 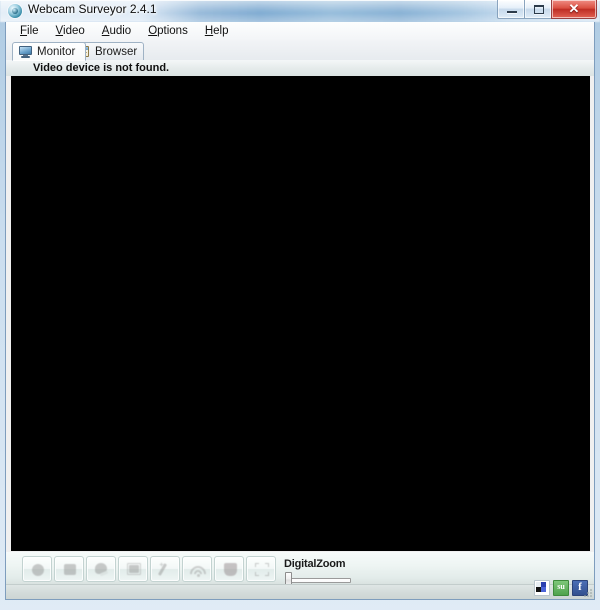 I want to click on menu-label-audio: udio, so click(x=120, y=30).